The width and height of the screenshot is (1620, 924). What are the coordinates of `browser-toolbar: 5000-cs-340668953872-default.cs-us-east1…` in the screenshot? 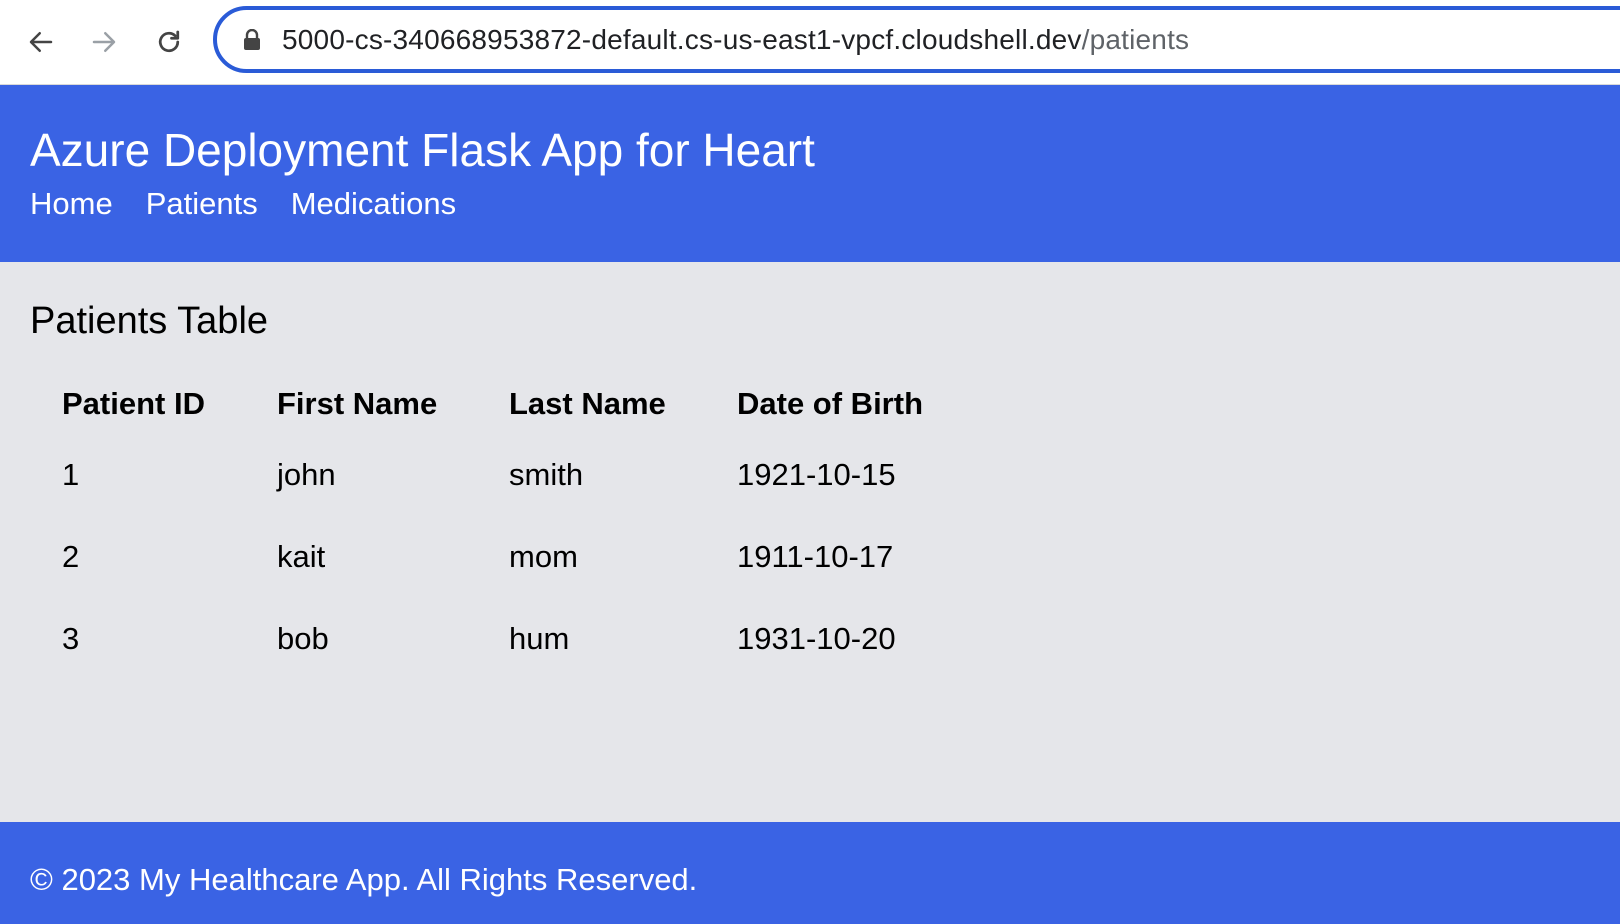 It's located at (810, 42).